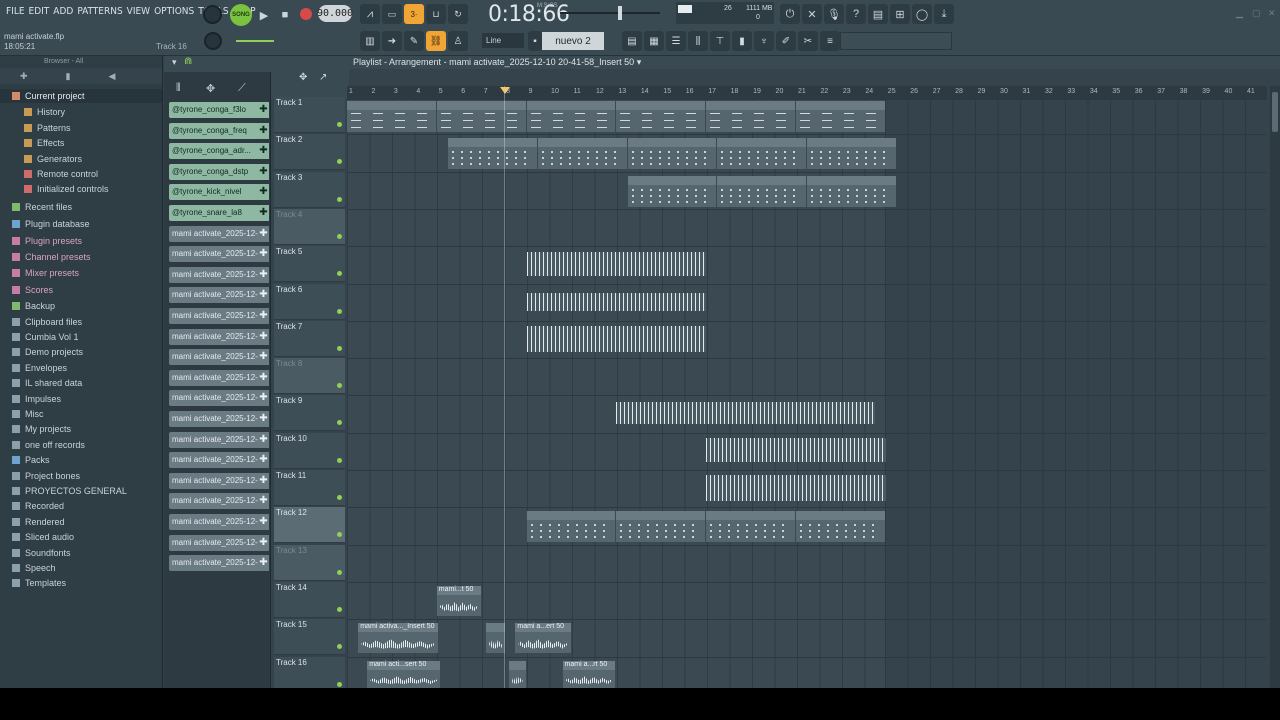  What do you see at coordinates (81, 368) in the screenshot?
I see `browser-item: Envelopes` at bounding box center [81, 368].